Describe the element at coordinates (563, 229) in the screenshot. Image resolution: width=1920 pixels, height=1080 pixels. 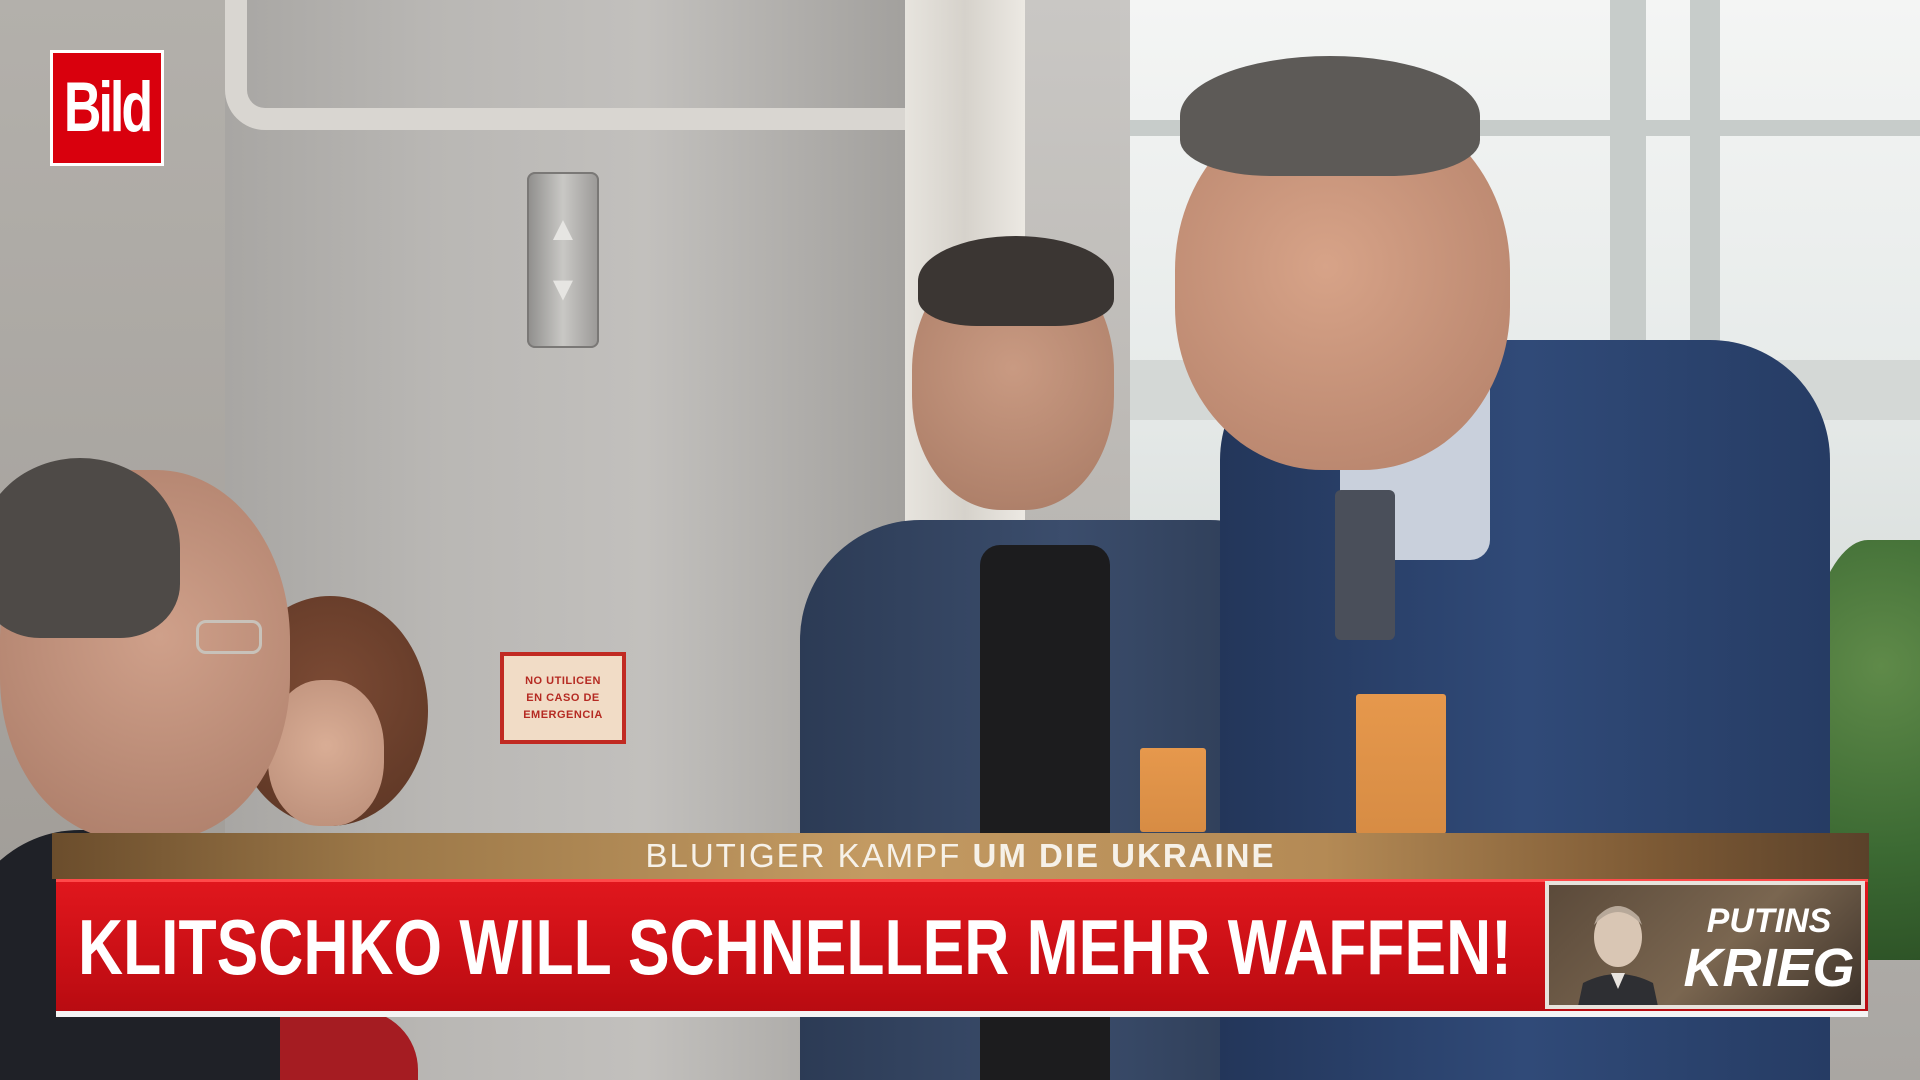
I see `arrow-up-icon: ▲` at that location.